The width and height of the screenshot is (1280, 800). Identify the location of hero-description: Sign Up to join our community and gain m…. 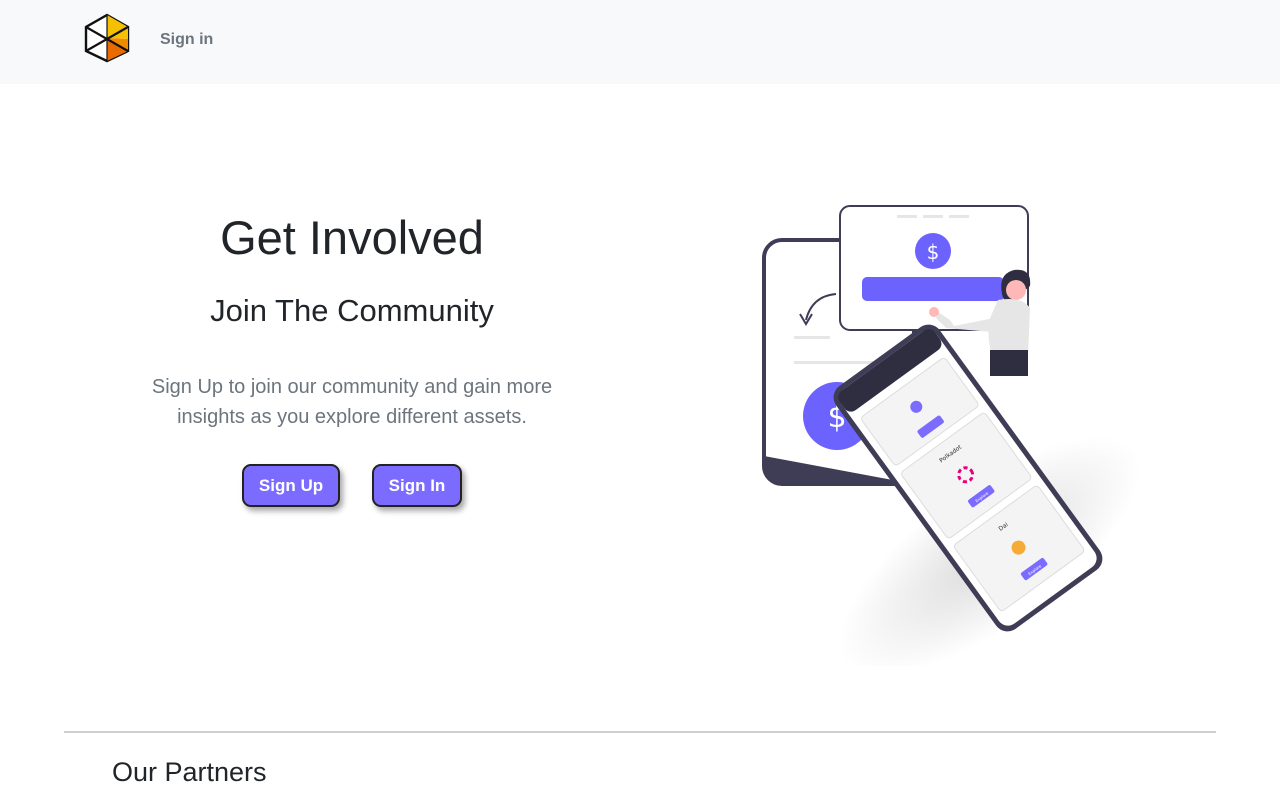
(352, 402).